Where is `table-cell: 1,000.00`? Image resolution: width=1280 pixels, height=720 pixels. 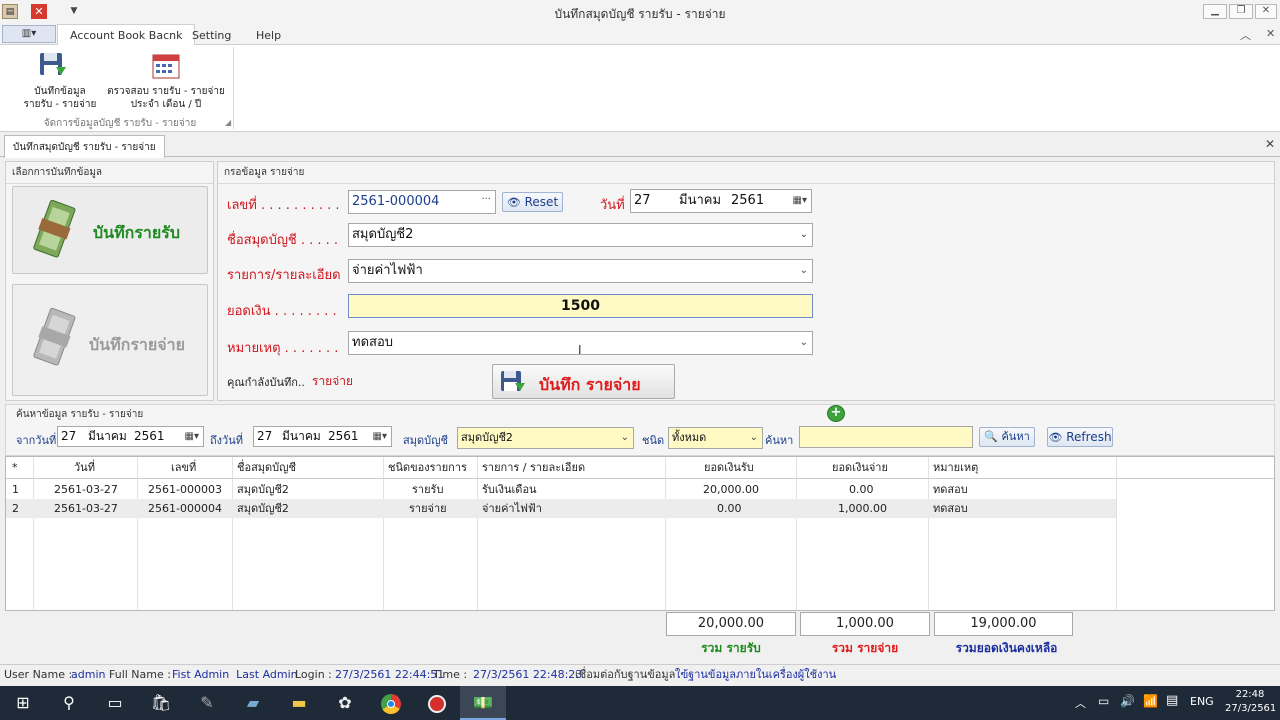
table-cell: 1,000.00 is located at coordinates (862, 508).